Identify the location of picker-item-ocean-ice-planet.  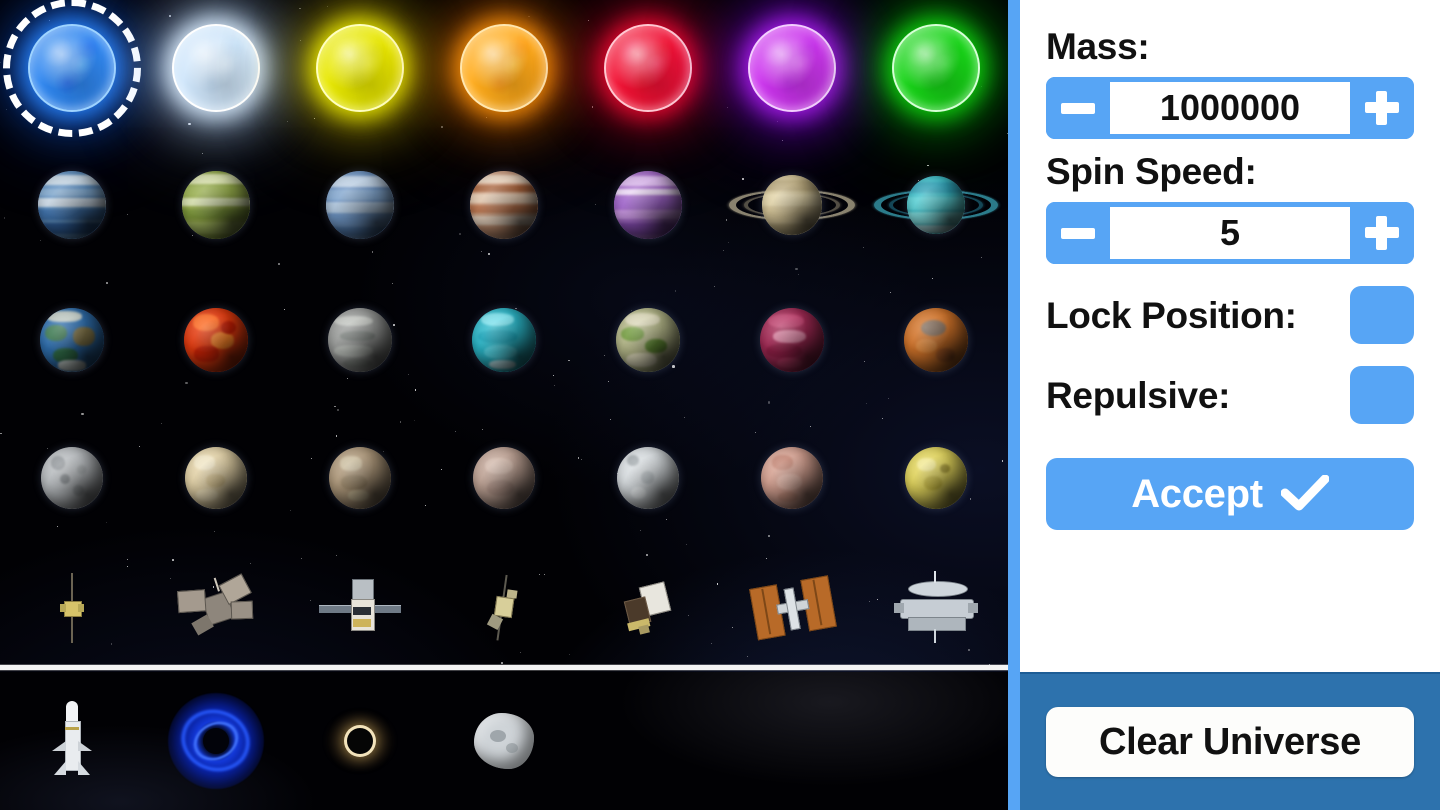
(504, 340).